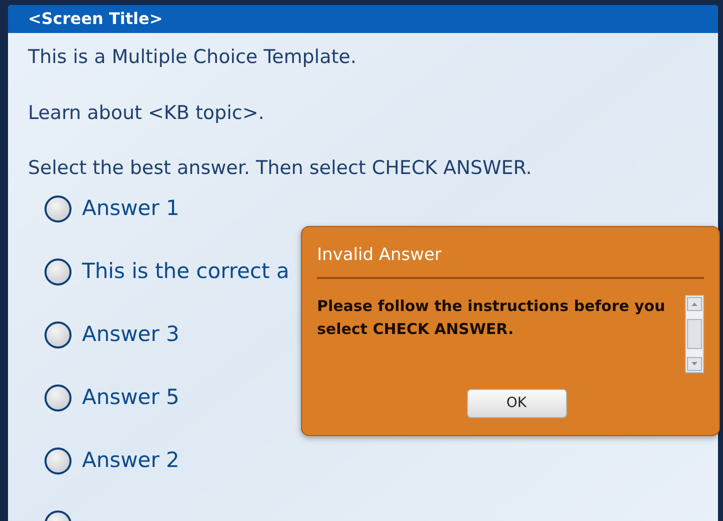 This screenshot has height=521, width=723. Describe the element at coordinates (131, 398) in the screenshot. I see `answer-label: Answer 5` at that location.